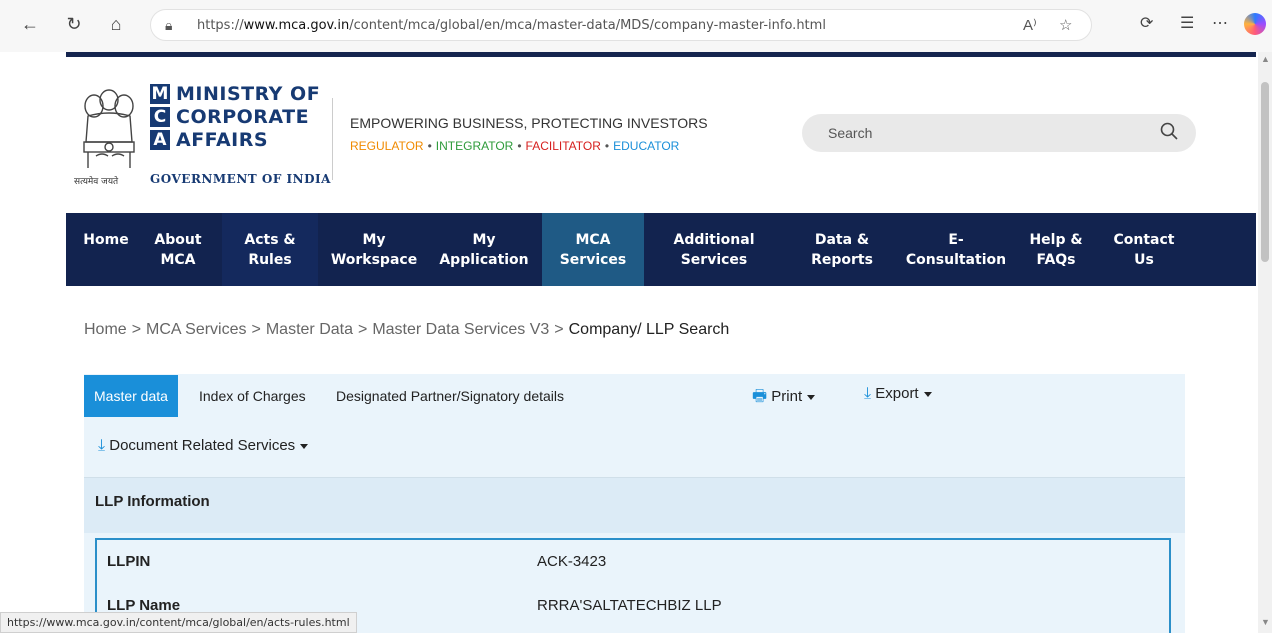  I want to click on print-label: Print, so click(787, 396).